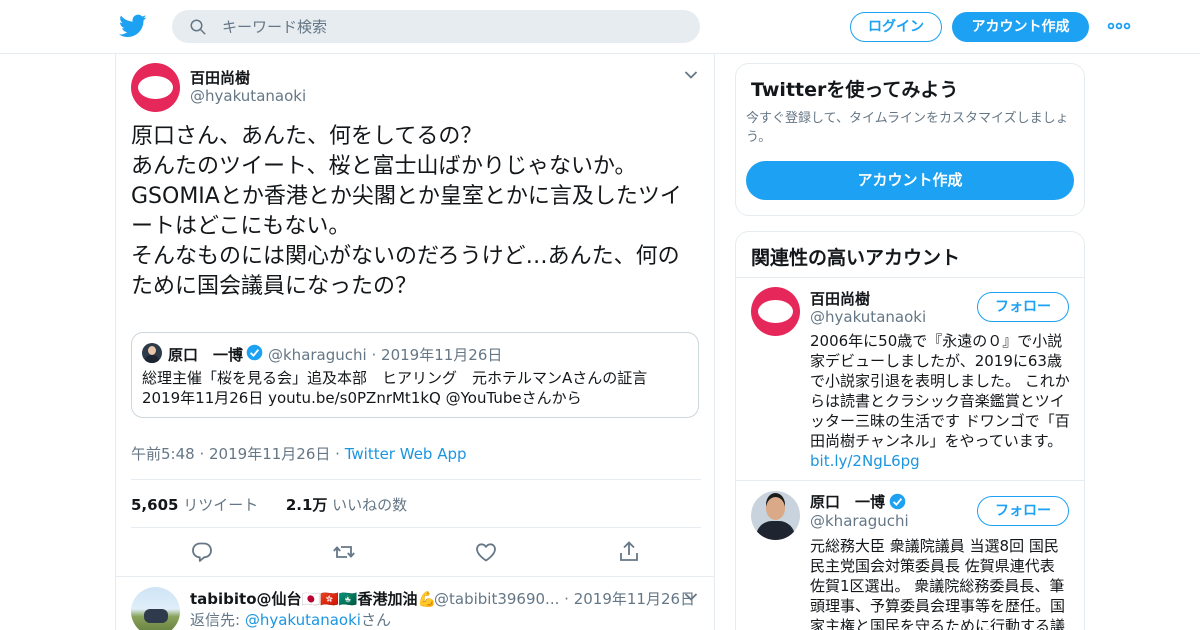 The height and width of the screenshot is (630, 1200). What do you see at coordinates (154, 505) in the screenshot?
I see `retweets-count: 5,605` at bounding box center [154, 505].